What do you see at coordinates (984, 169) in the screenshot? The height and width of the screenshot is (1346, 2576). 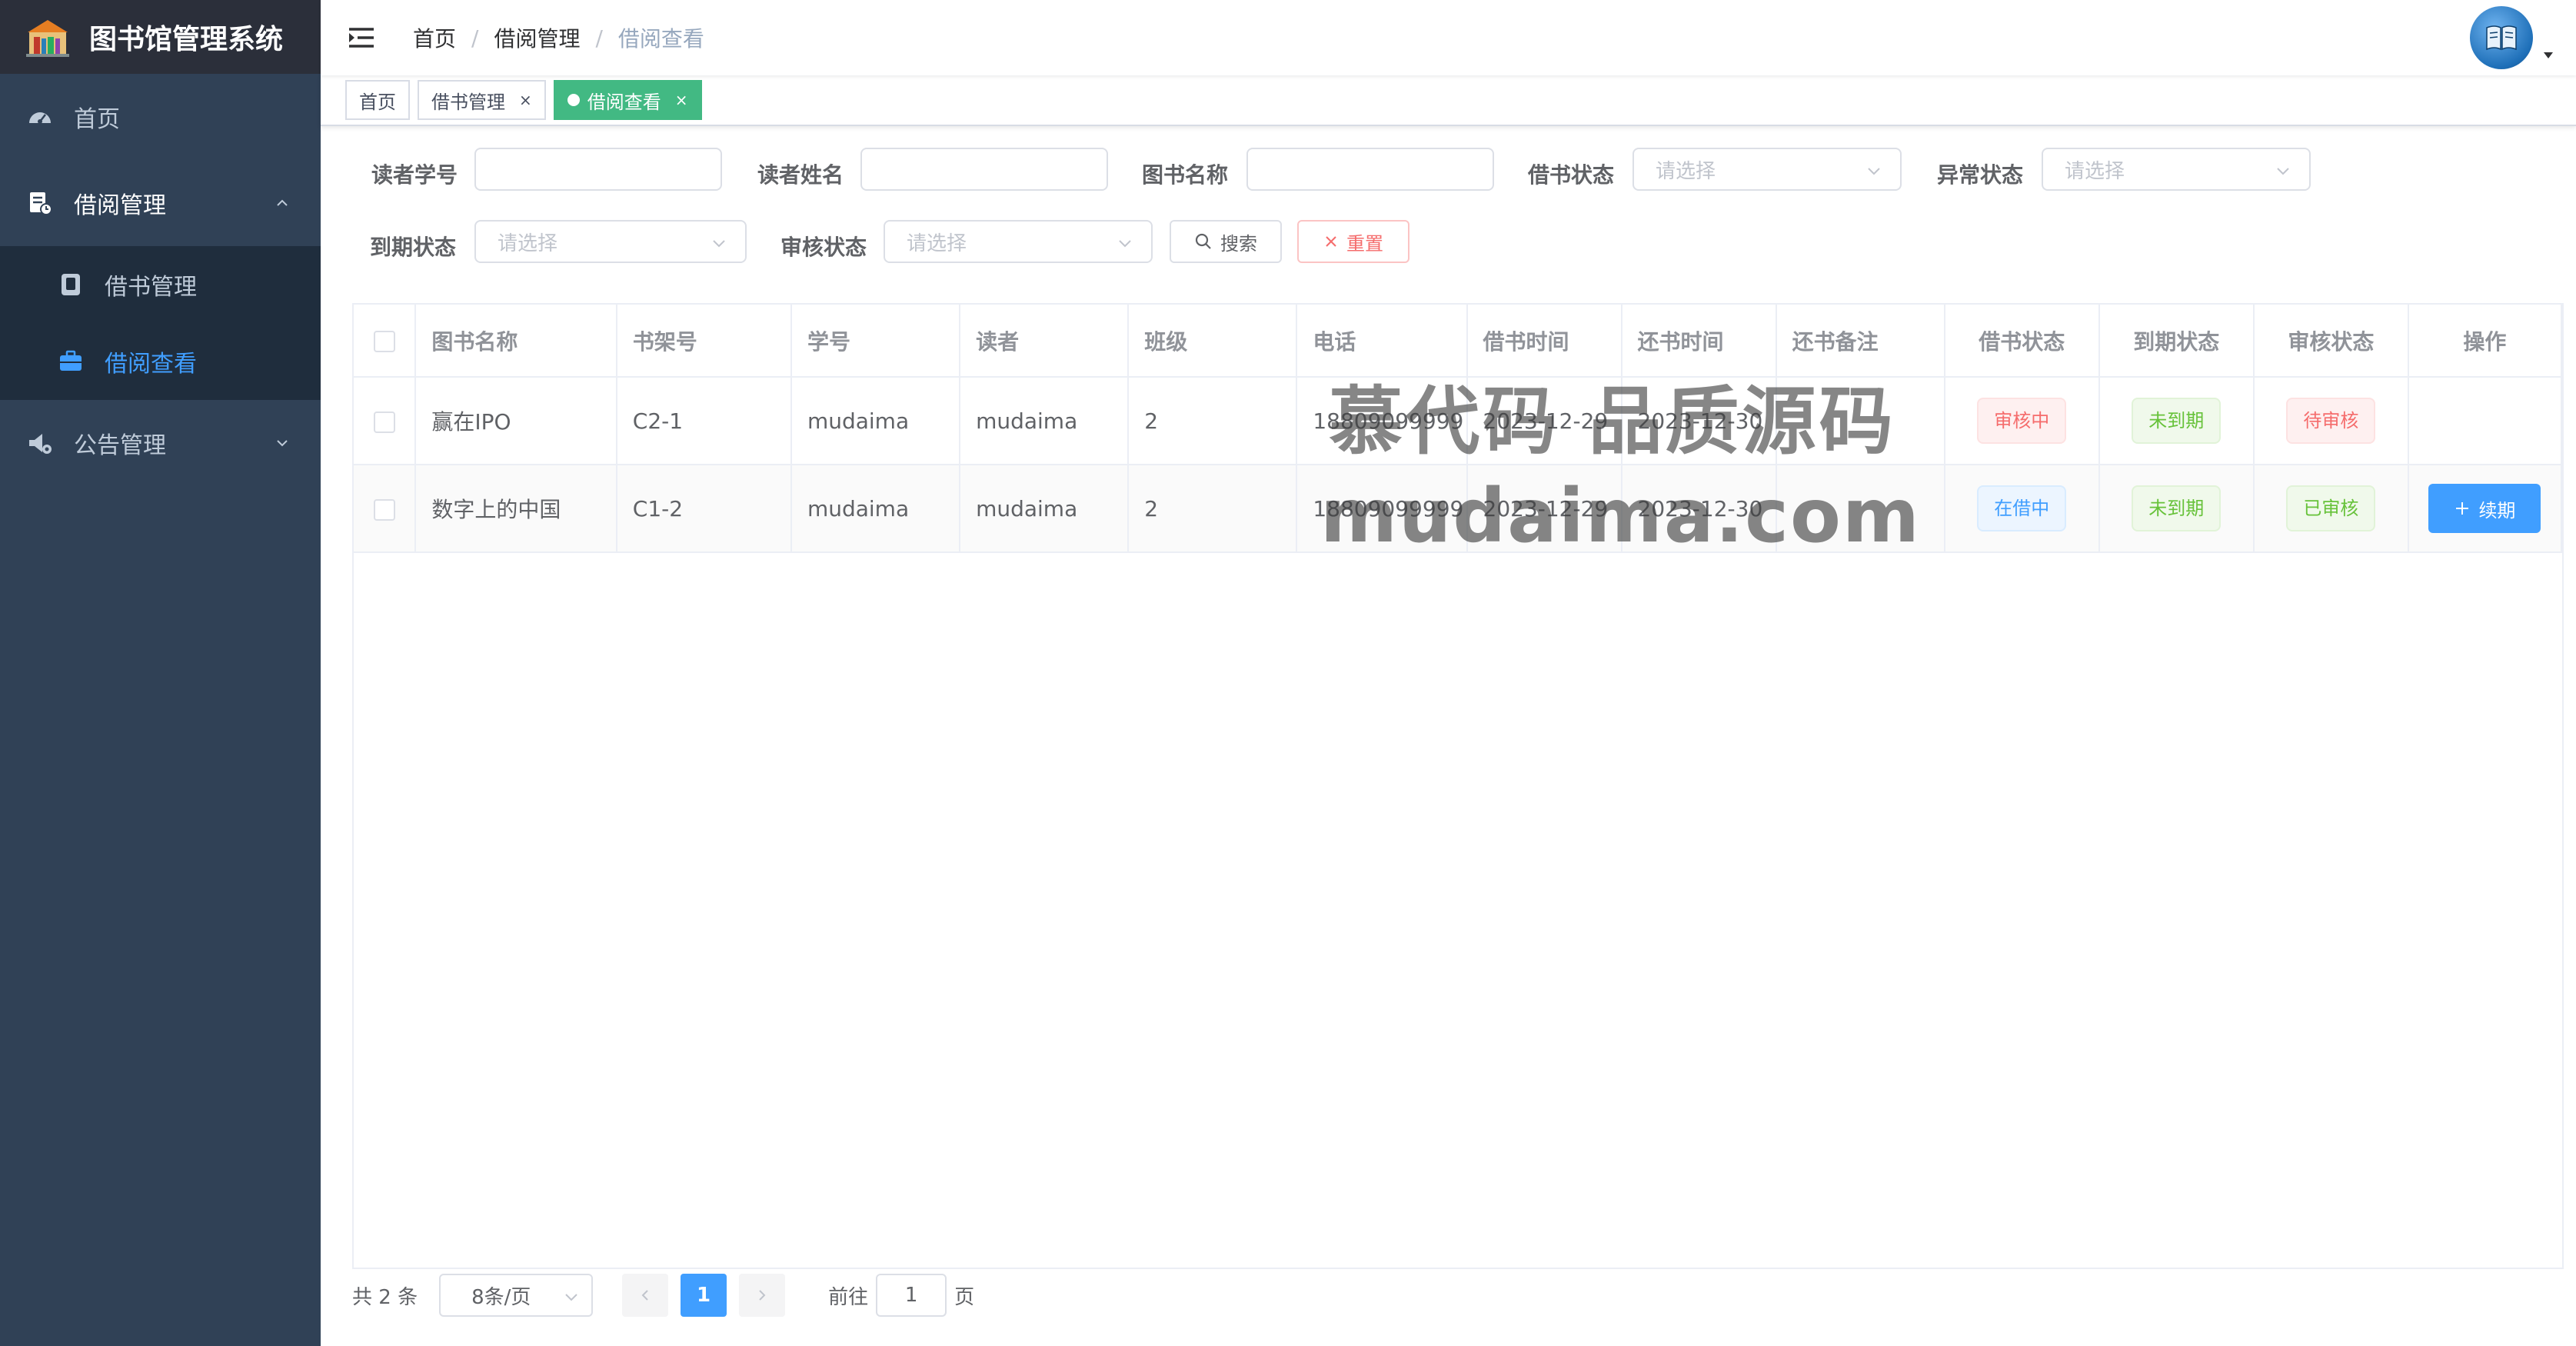 I see `reader-name-input` at bounding box center [984, 169].